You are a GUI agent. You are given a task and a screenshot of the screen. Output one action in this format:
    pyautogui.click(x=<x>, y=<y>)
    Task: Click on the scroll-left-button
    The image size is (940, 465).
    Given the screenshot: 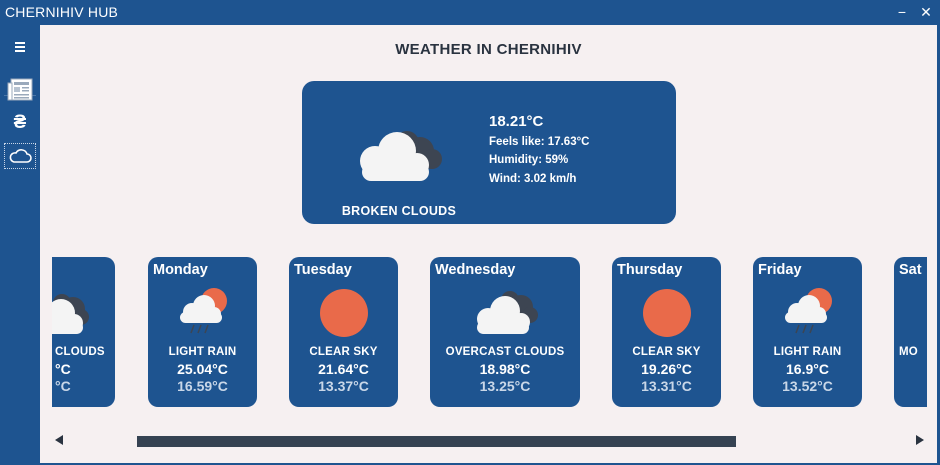 What is the action you would take?
    pyautogui.click(x=59, y=440)
    